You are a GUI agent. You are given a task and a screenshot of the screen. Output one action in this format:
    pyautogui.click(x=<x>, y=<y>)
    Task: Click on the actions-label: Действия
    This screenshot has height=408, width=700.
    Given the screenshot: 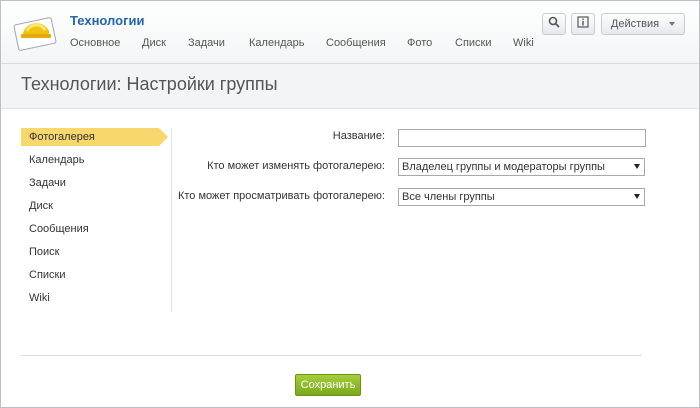 What is the action you would take?
    pyautogui.click(x=635, y=24)
    